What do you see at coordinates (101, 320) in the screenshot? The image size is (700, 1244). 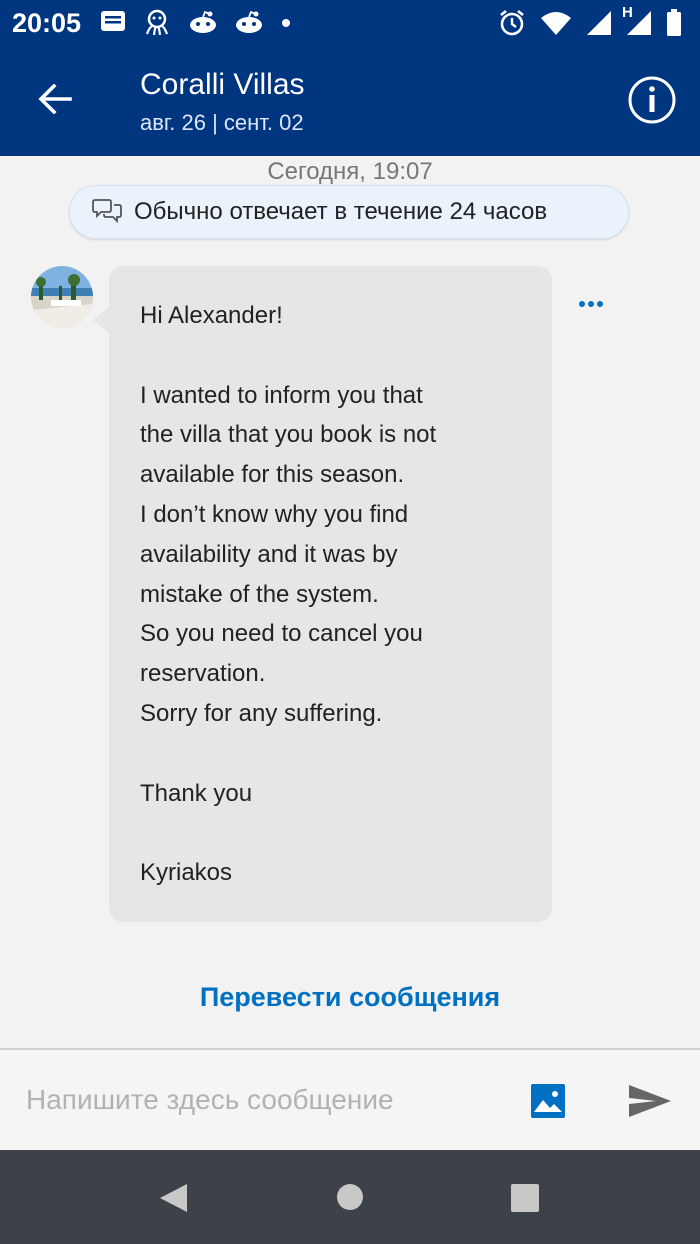 I see `message-bubble-tail` at bounding box center [101, 320].